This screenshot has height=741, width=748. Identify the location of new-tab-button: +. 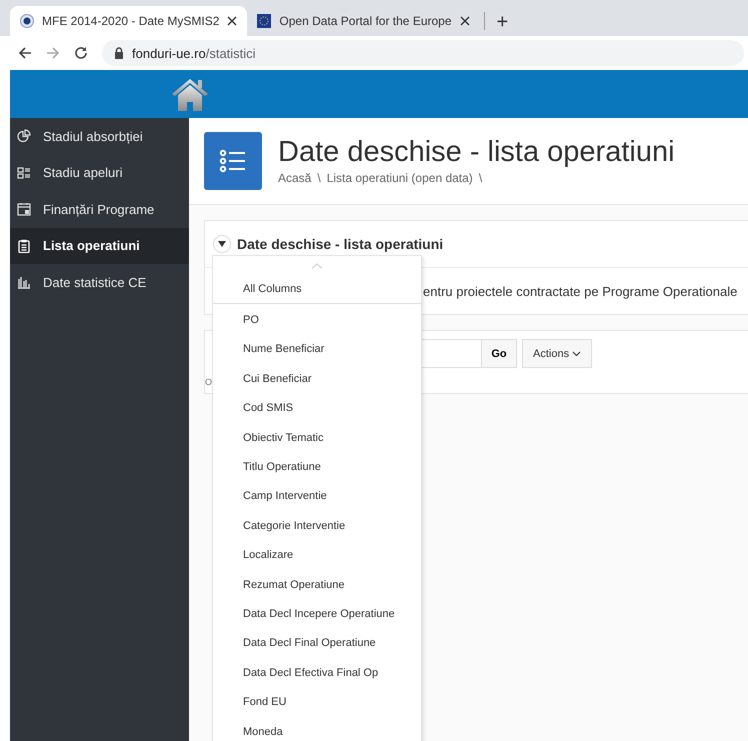
(502, 24).